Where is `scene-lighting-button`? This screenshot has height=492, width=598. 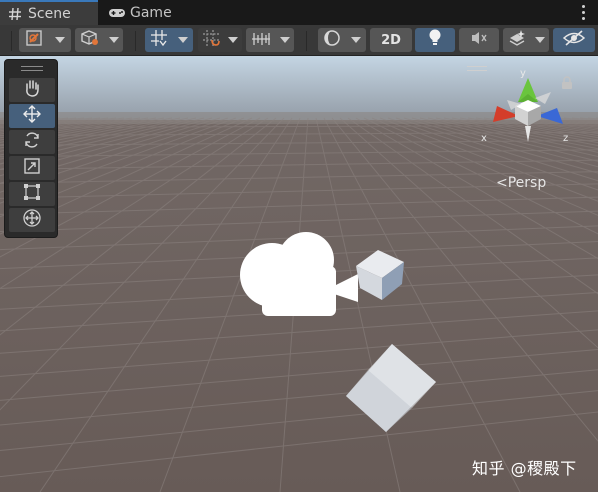 scene-lighting-button is located at coordinates (435, 40).